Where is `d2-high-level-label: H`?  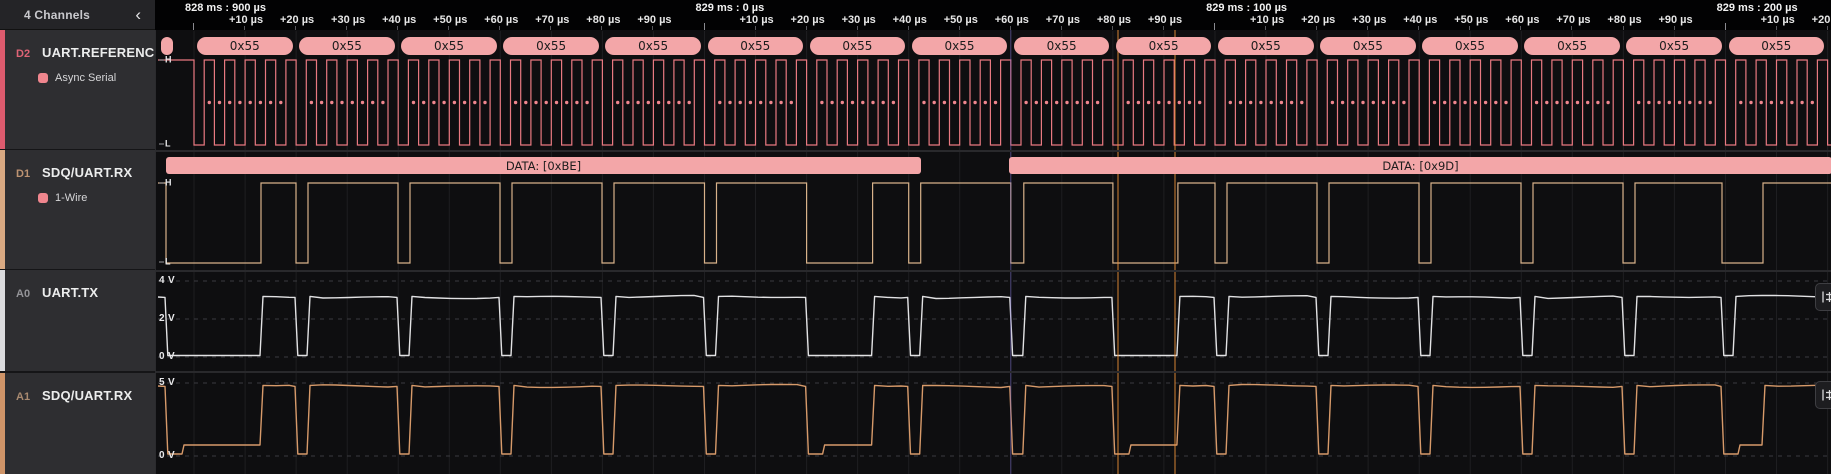
d2-high-level-label: H is located at coordinates (165, 60).